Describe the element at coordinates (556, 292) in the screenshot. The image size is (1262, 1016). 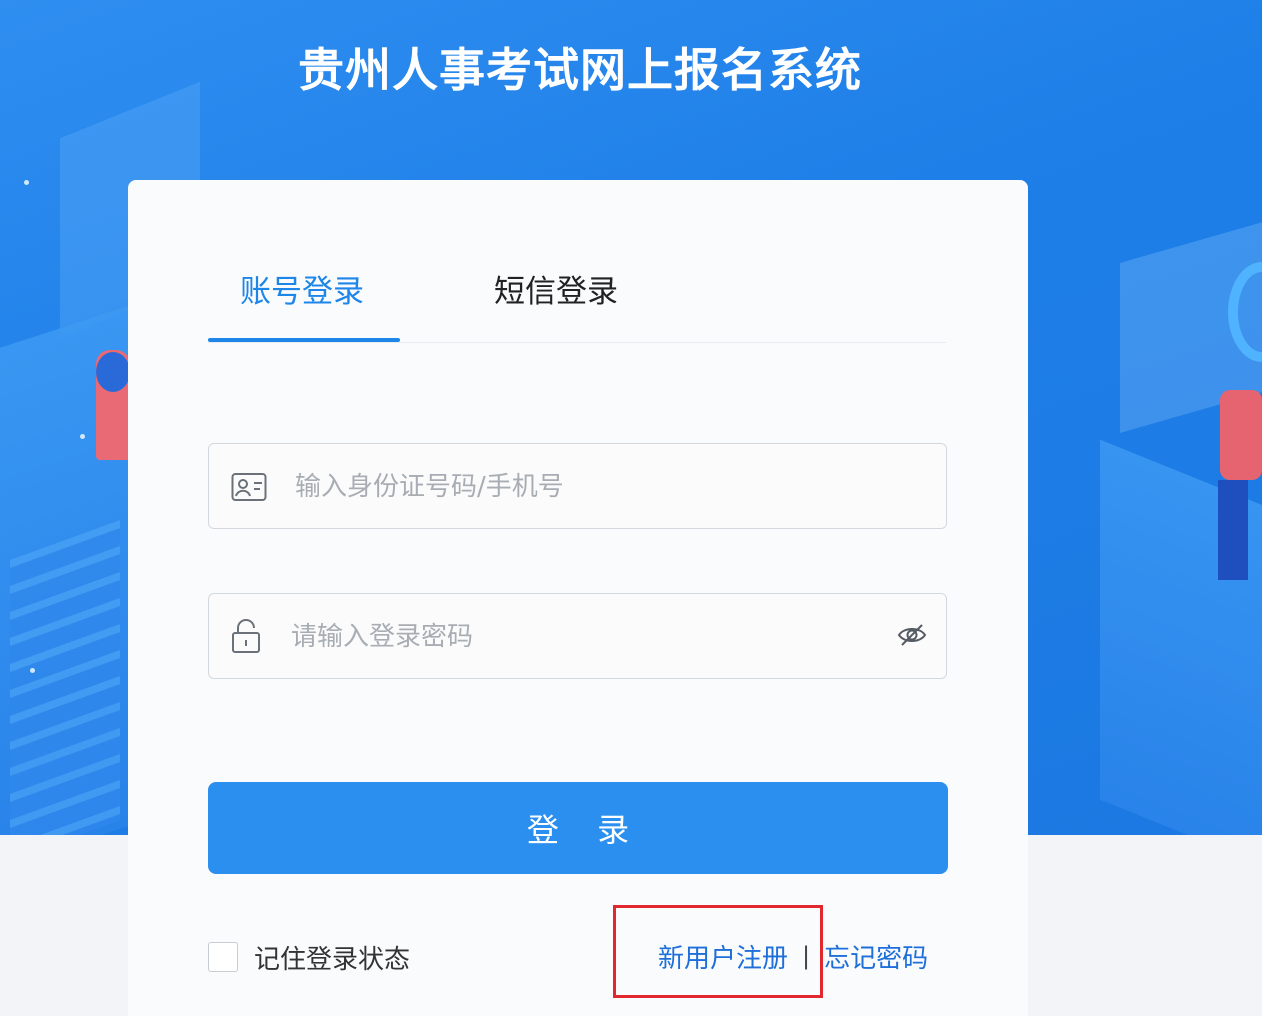
I see `tab-sms-login: 短信登录` at that location.